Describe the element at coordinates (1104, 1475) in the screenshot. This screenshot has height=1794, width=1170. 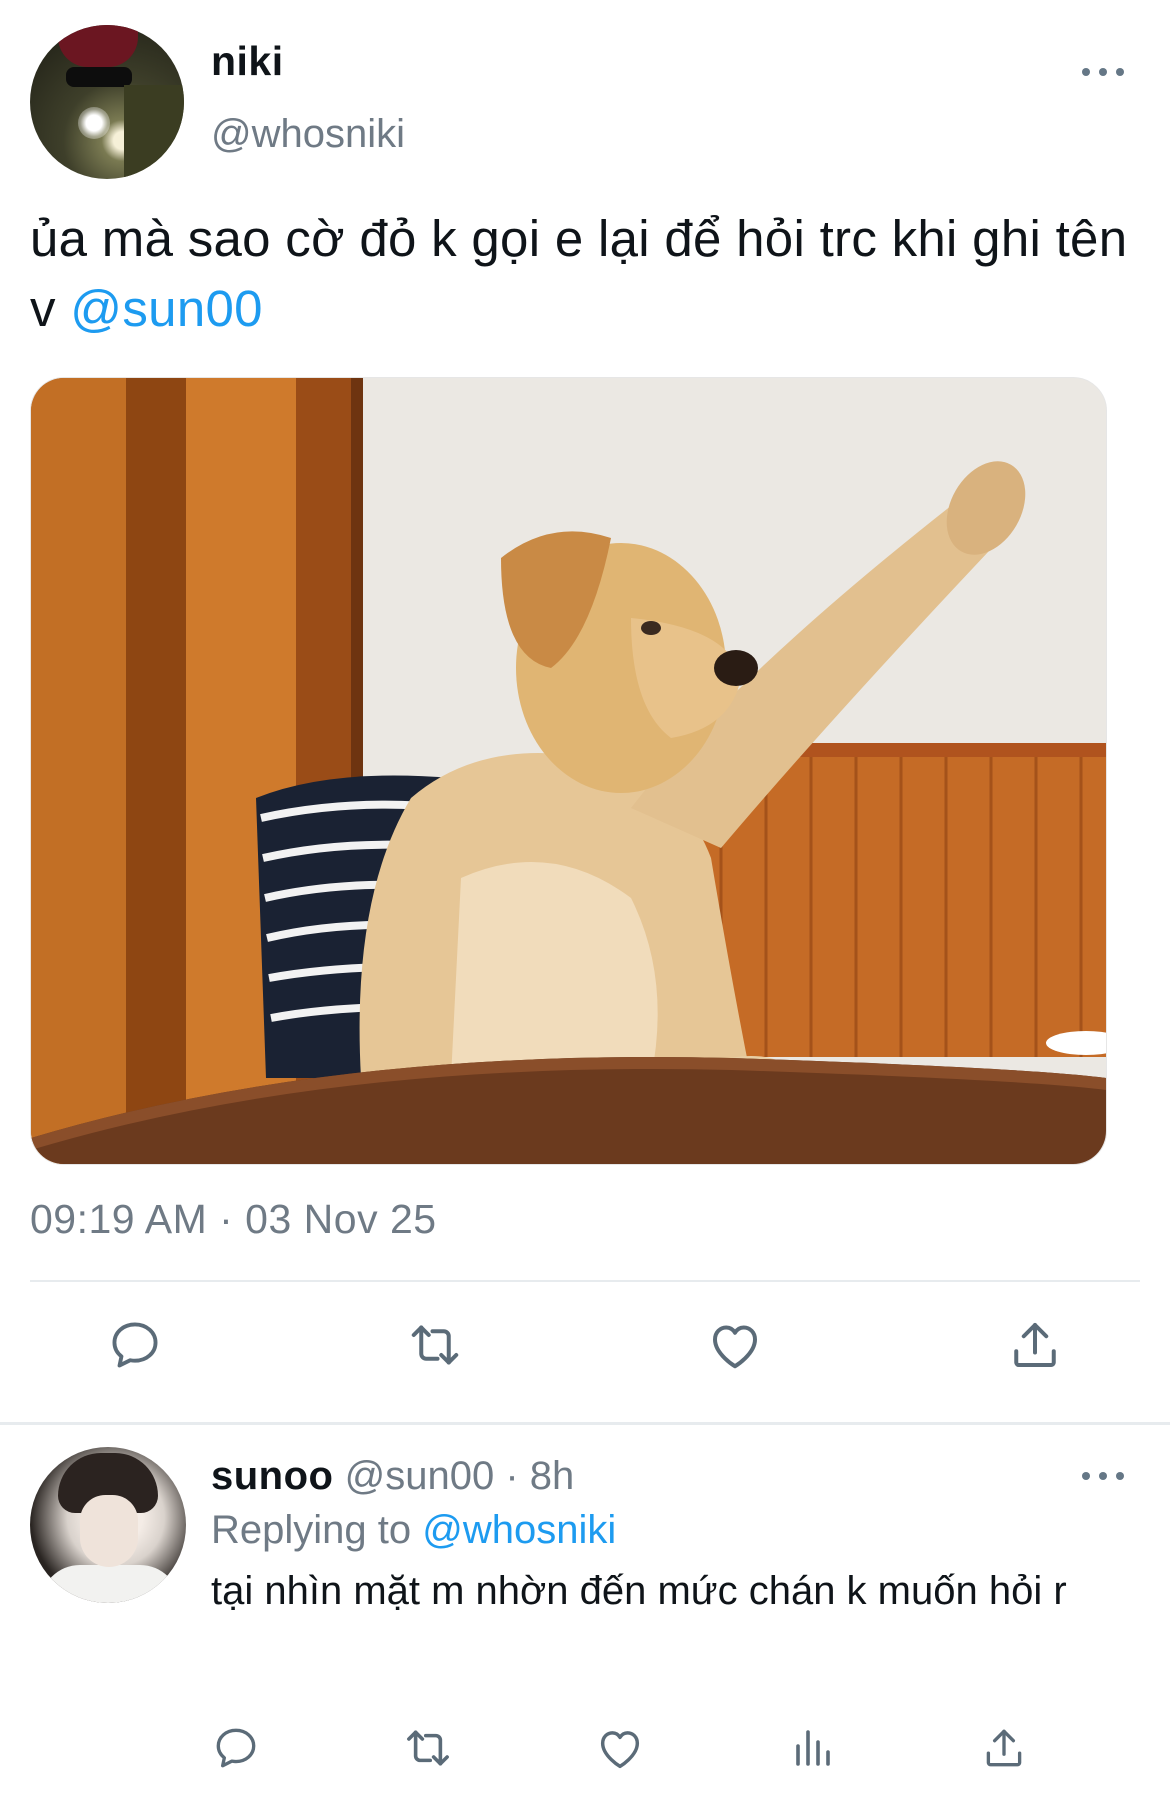
I see `reply-more-options-icon` at that location.